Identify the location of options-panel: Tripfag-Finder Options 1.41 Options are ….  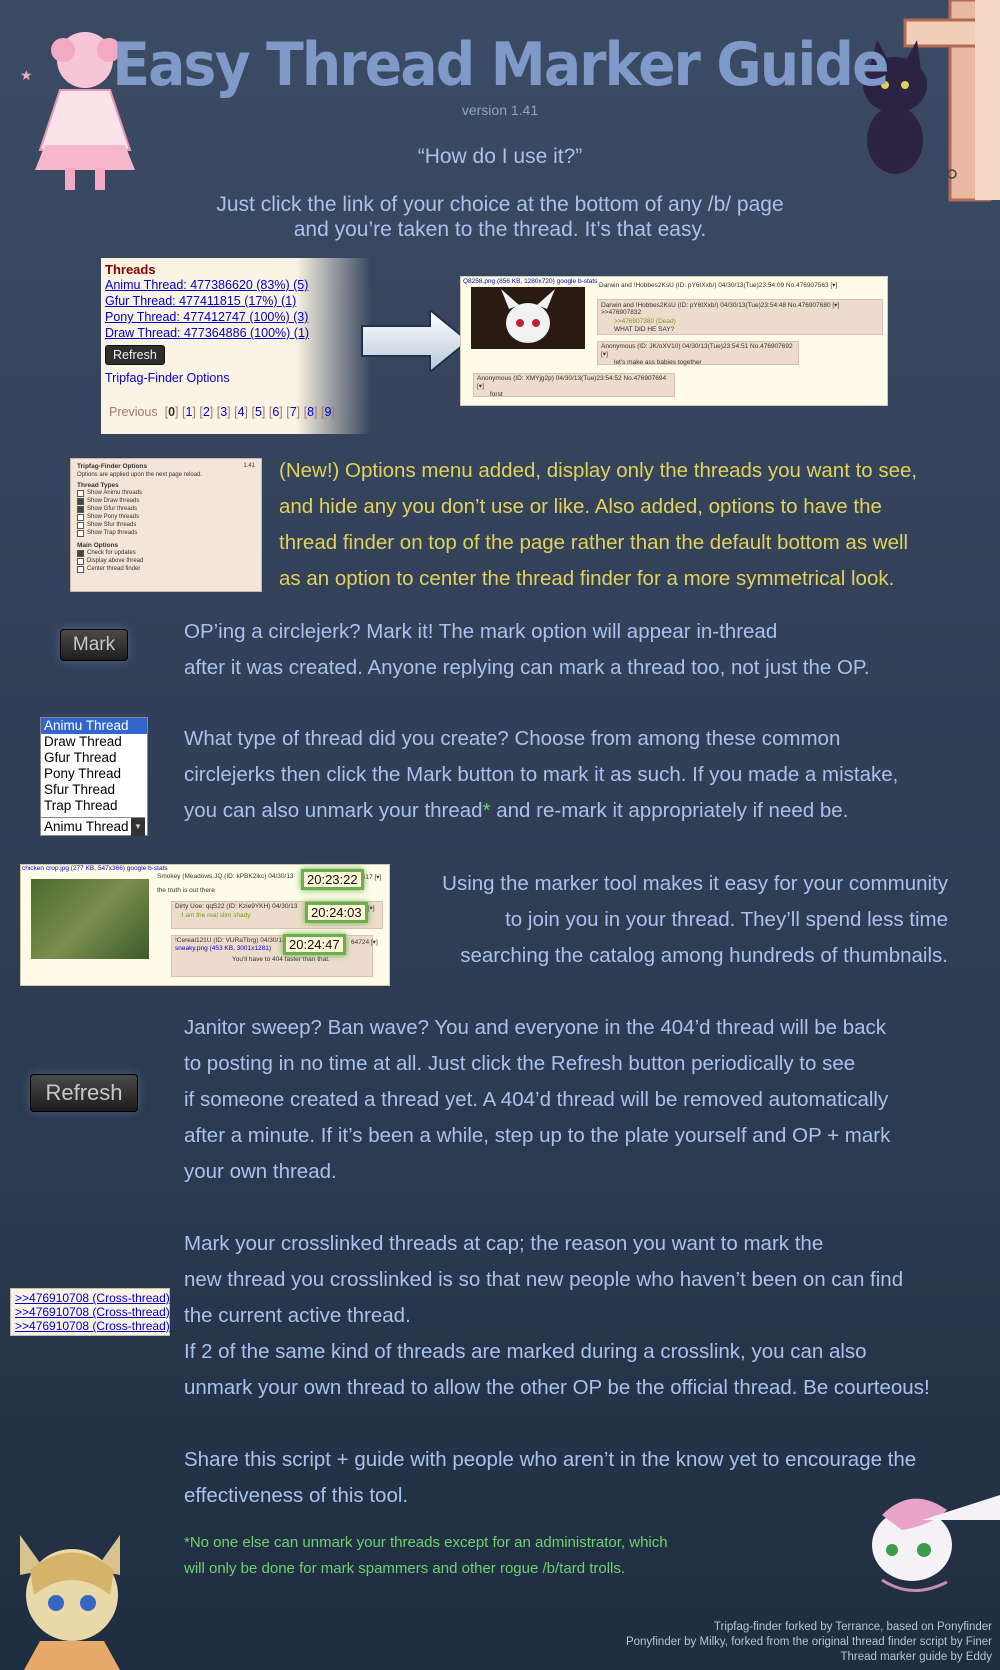
(166, 525).